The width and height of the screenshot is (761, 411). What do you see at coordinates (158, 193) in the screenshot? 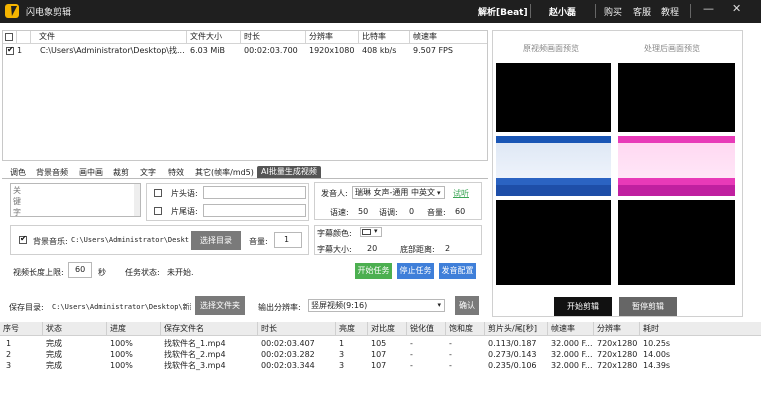
I see `opening-checkbox` at bounding box center [158, 193].